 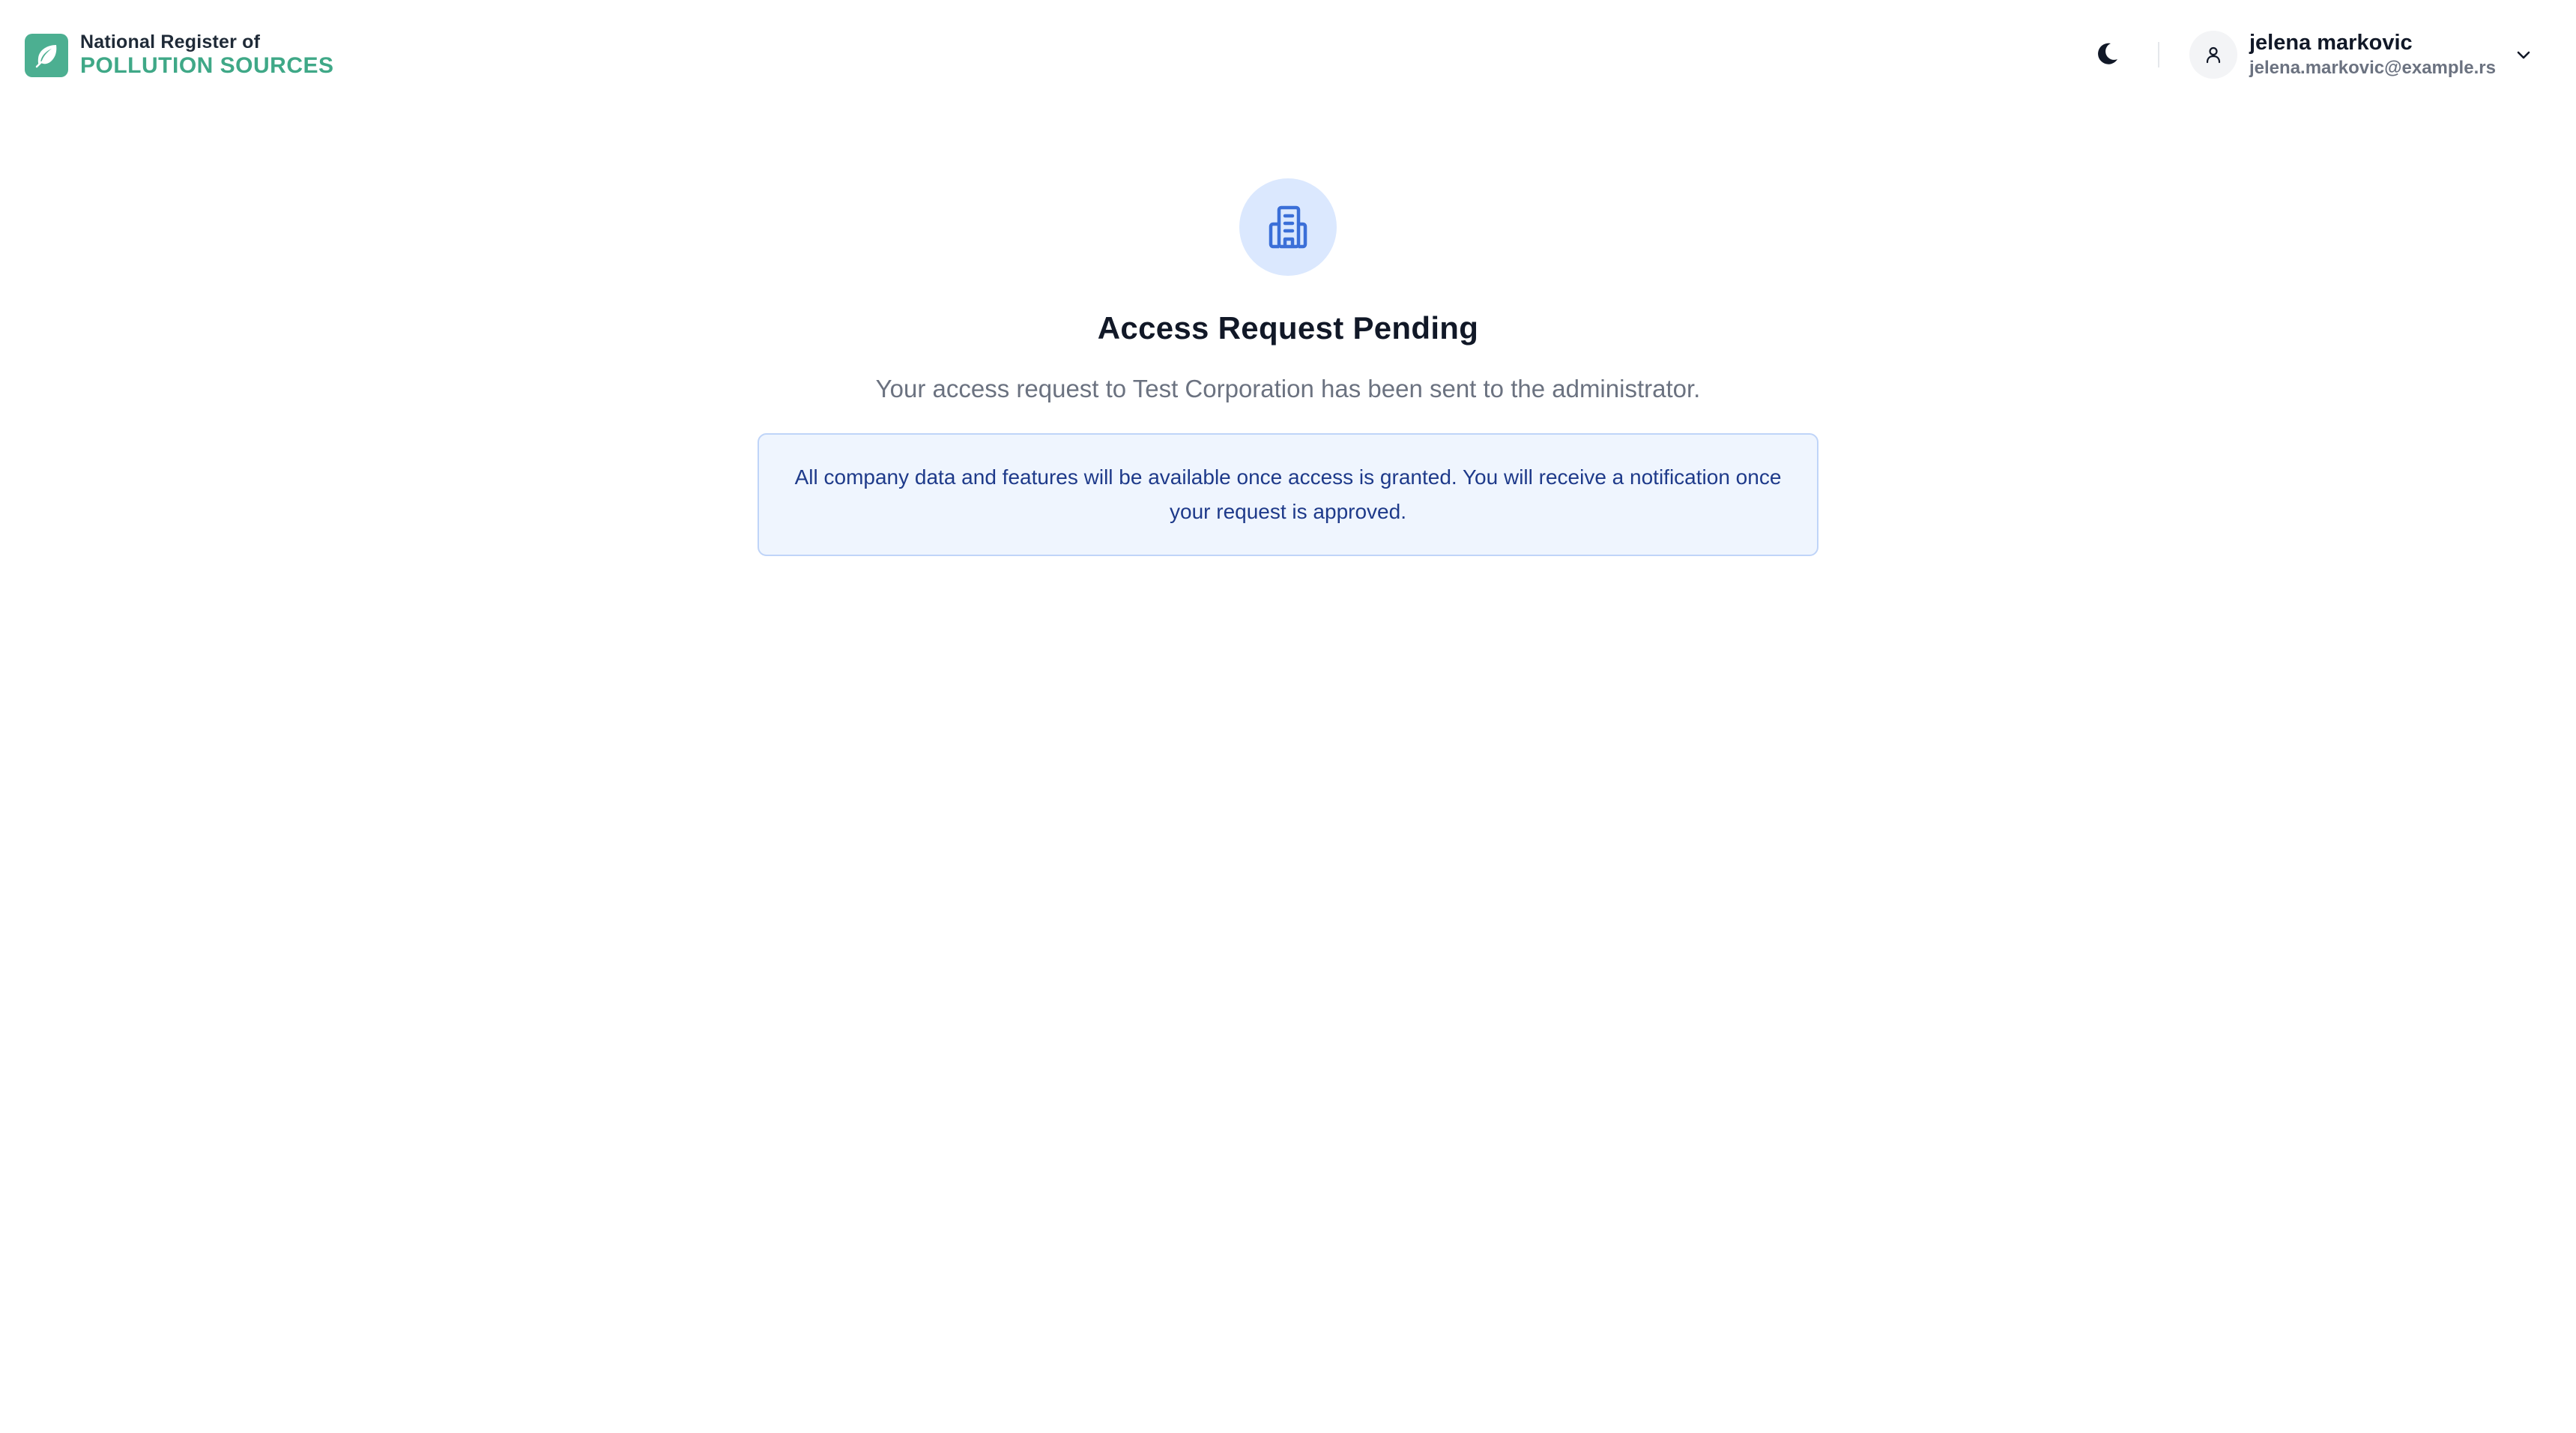 I want to click on building-icon-circle, so click(x=1288, y=227).